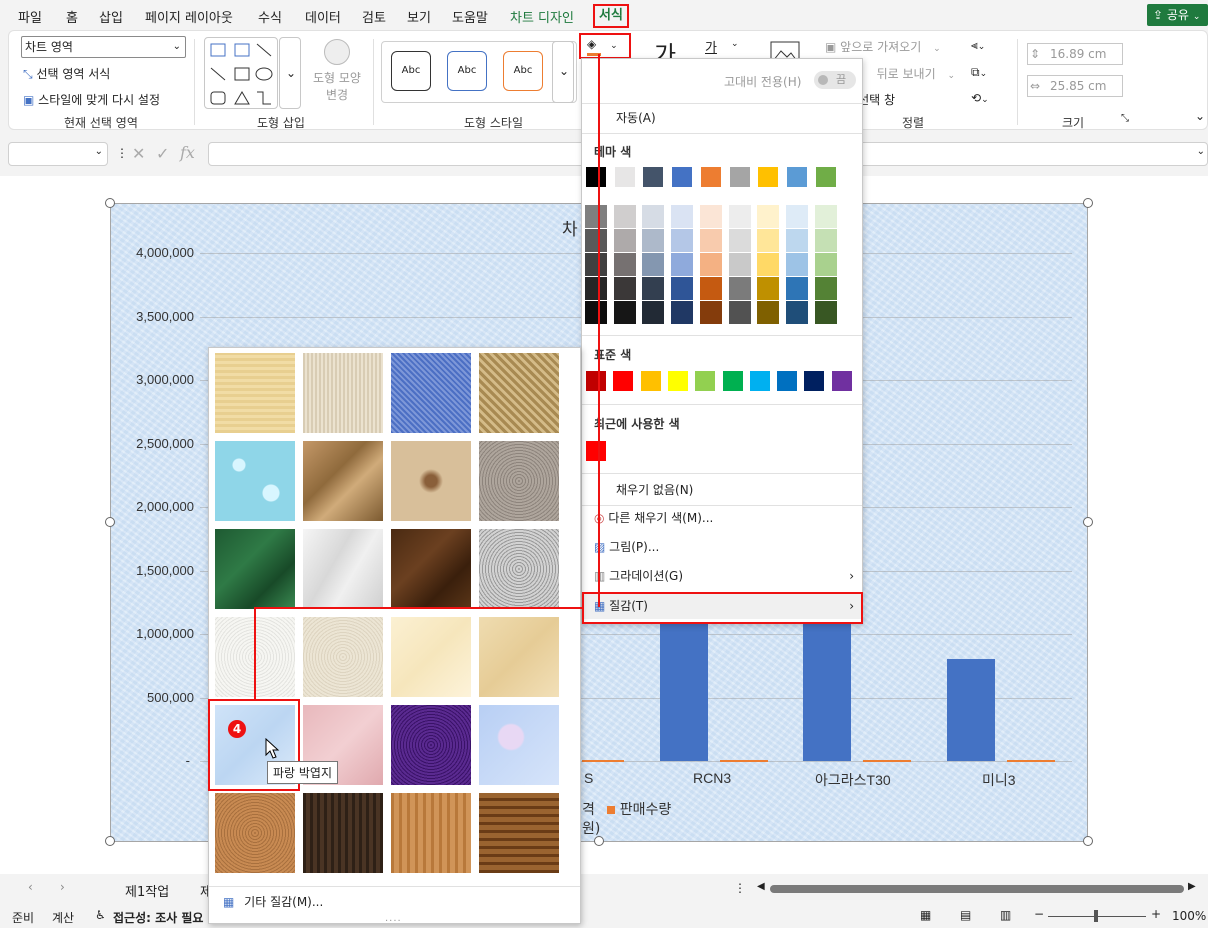 The height and width of the screenshot is (928, 1208). I want to click on function-icon: fx, so click(187, 152).